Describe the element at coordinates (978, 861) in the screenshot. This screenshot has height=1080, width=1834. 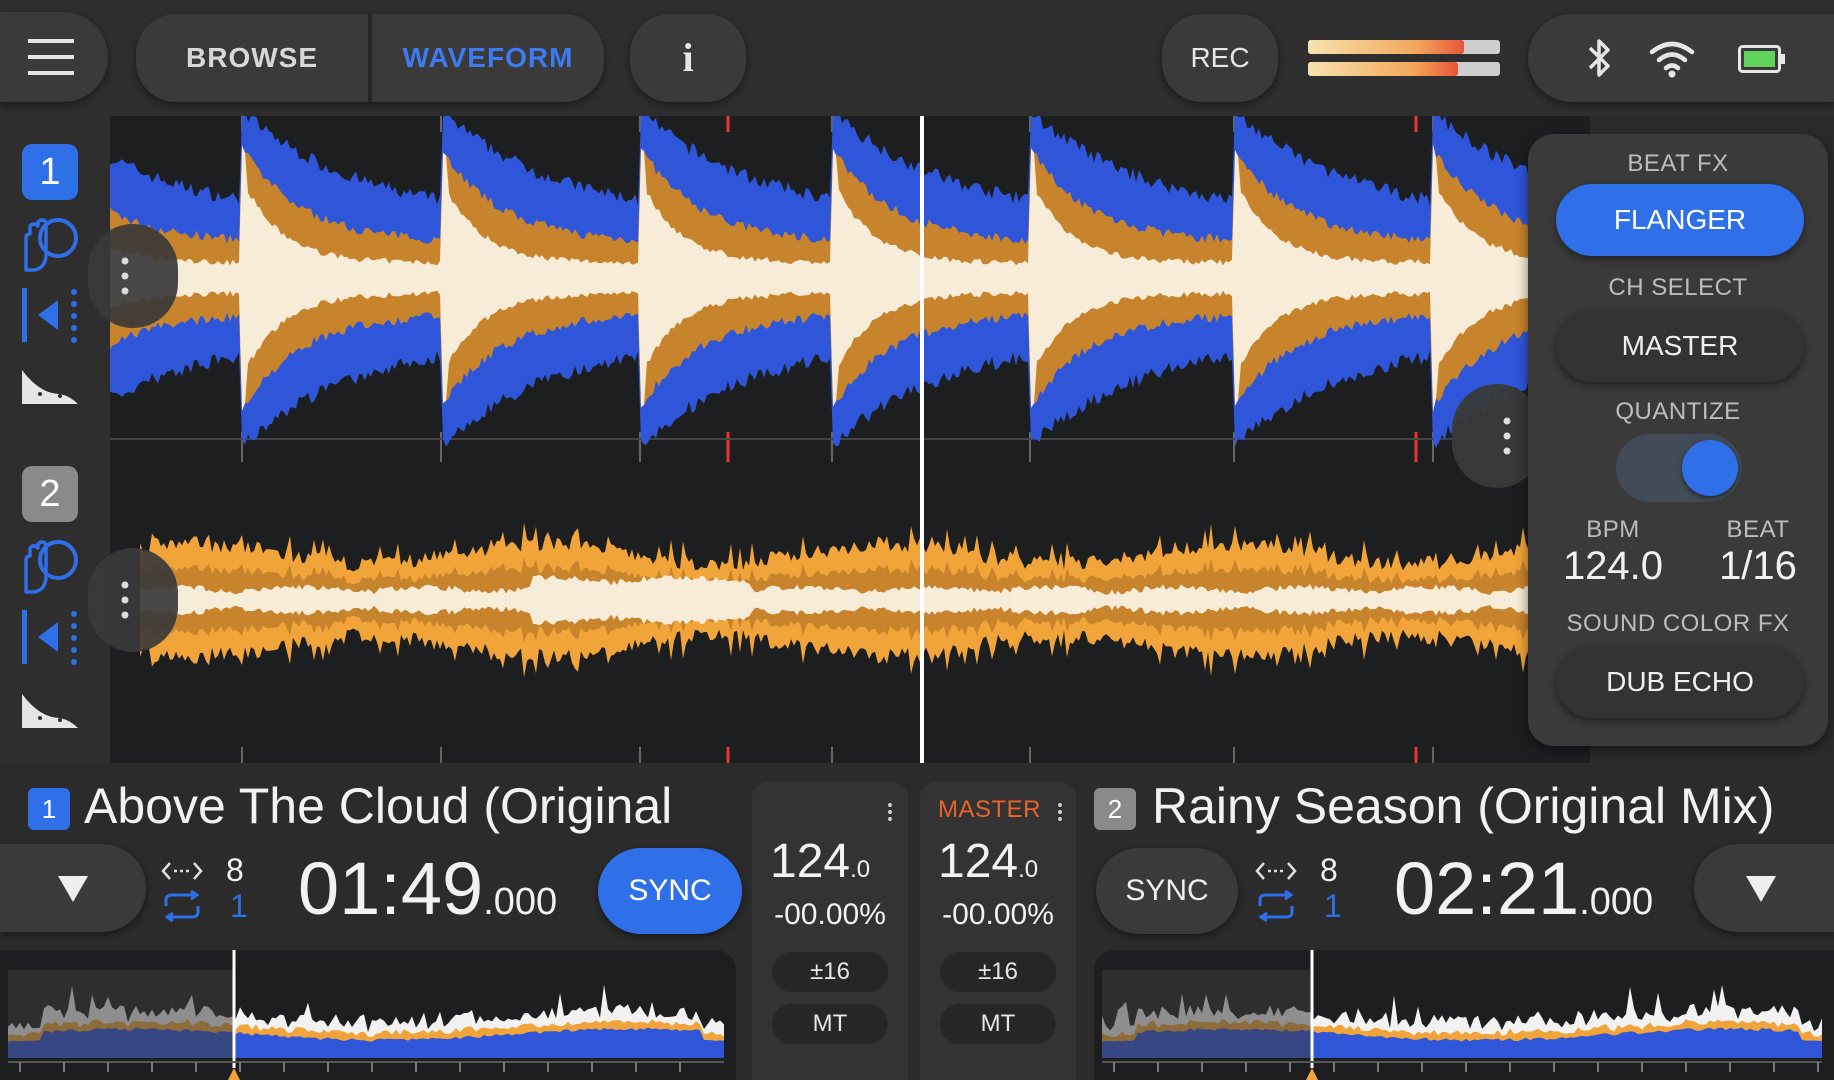
I see `deck2-bpm-int: 124` at that location.